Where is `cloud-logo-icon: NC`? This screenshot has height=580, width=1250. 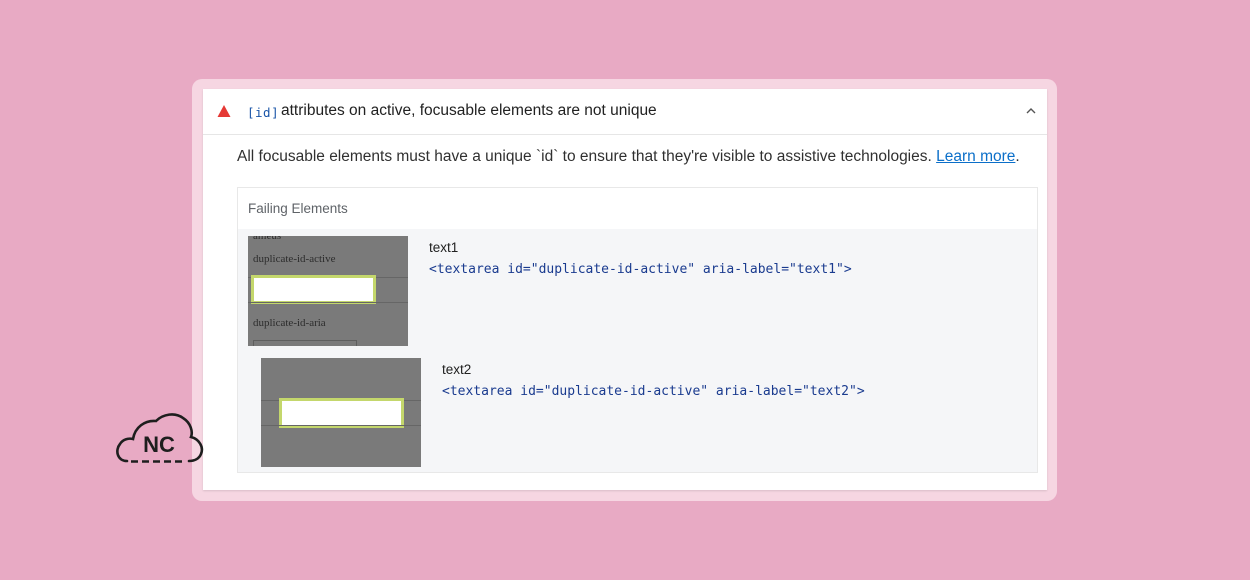
cloud-logo-icon: NC is located at coordinates (160, 438).